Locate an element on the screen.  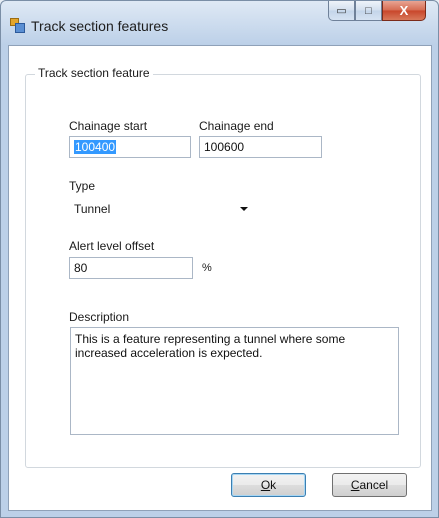
ok-button: Ok is located at coordinates (268, 485).